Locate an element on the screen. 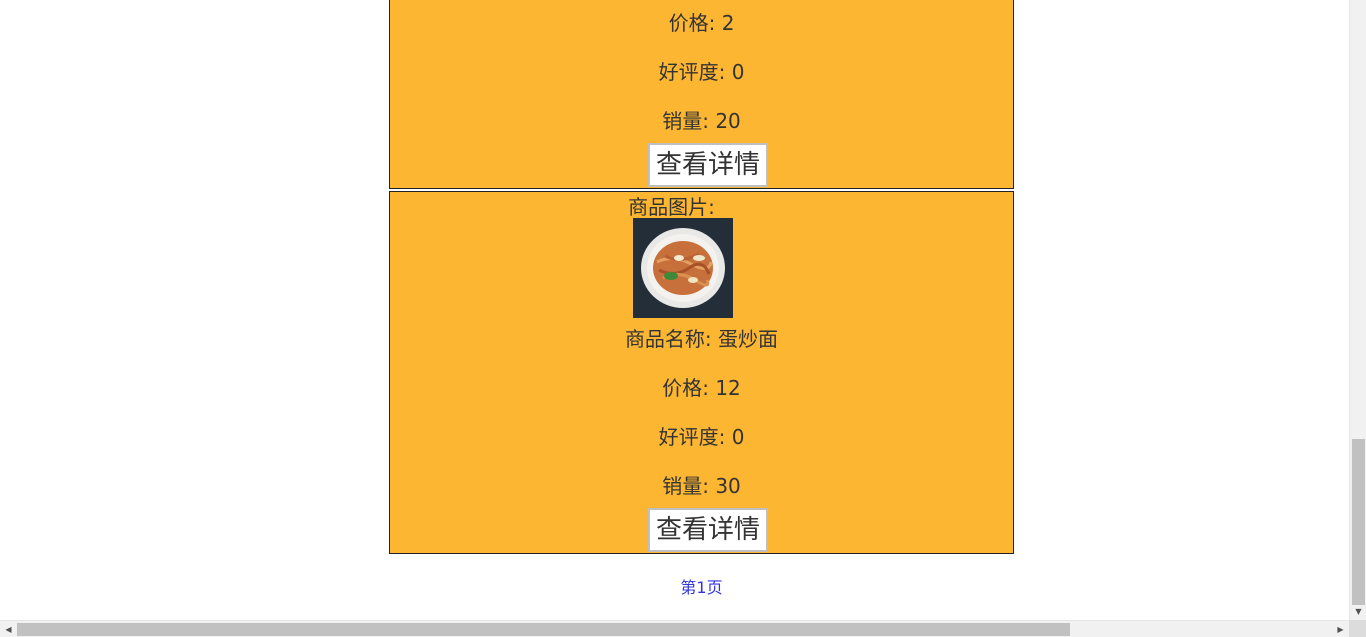 The height and width of the screenshot is (637, 1366). sales-line: 销量: 20 is located at coordinates (701, 121).